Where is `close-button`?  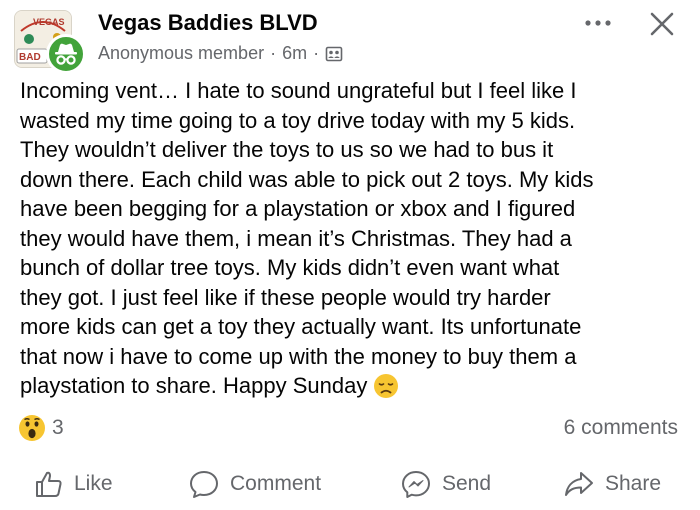
close-button is located at coordinates (662, 24).